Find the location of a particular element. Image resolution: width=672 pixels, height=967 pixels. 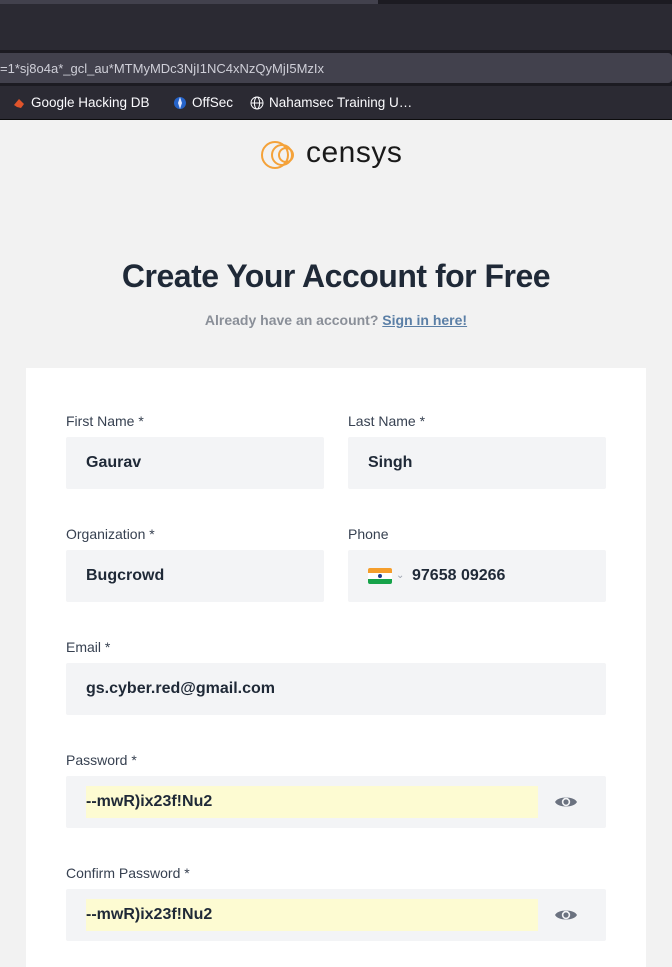

email-label: Email * is located at coordinates (88, 647).